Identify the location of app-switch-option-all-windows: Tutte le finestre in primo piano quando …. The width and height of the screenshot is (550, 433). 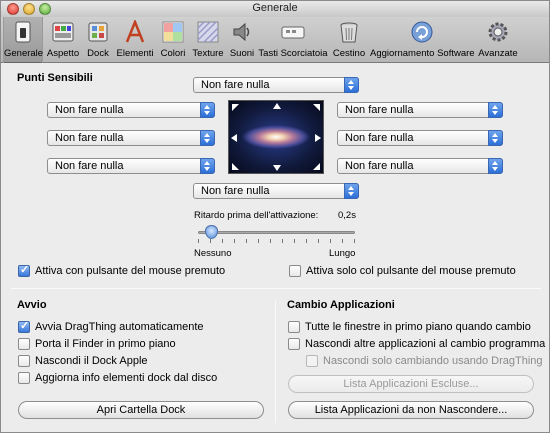
(409, 327).